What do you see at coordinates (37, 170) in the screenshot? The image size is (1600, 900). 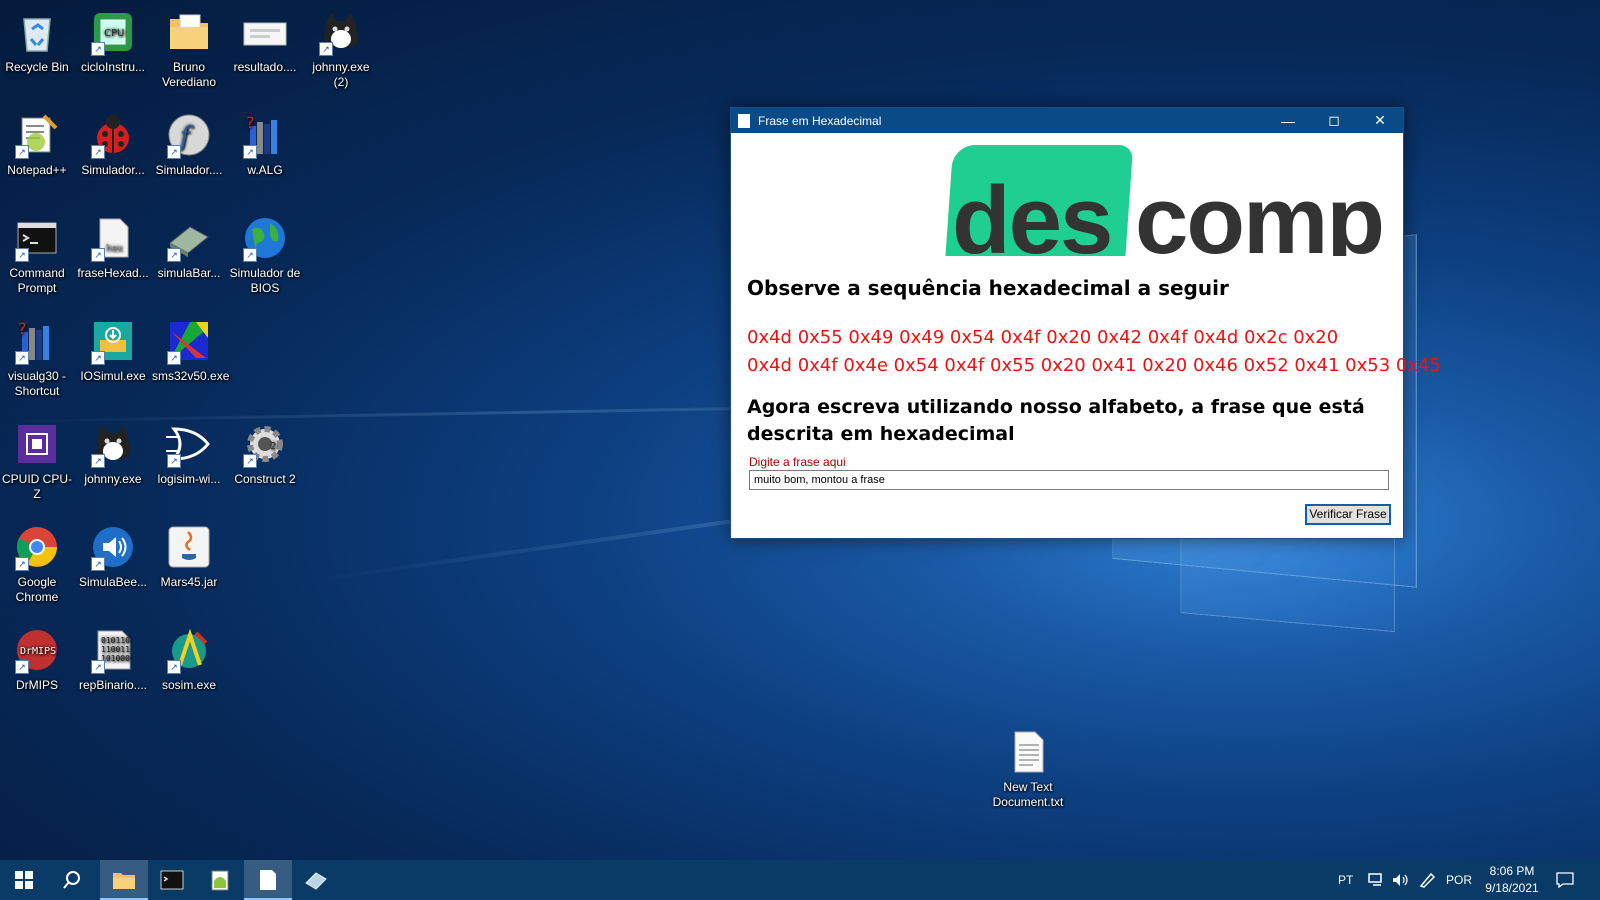 I see `desktop-icon-label: Notepad++` at bounding box center [37, 170].